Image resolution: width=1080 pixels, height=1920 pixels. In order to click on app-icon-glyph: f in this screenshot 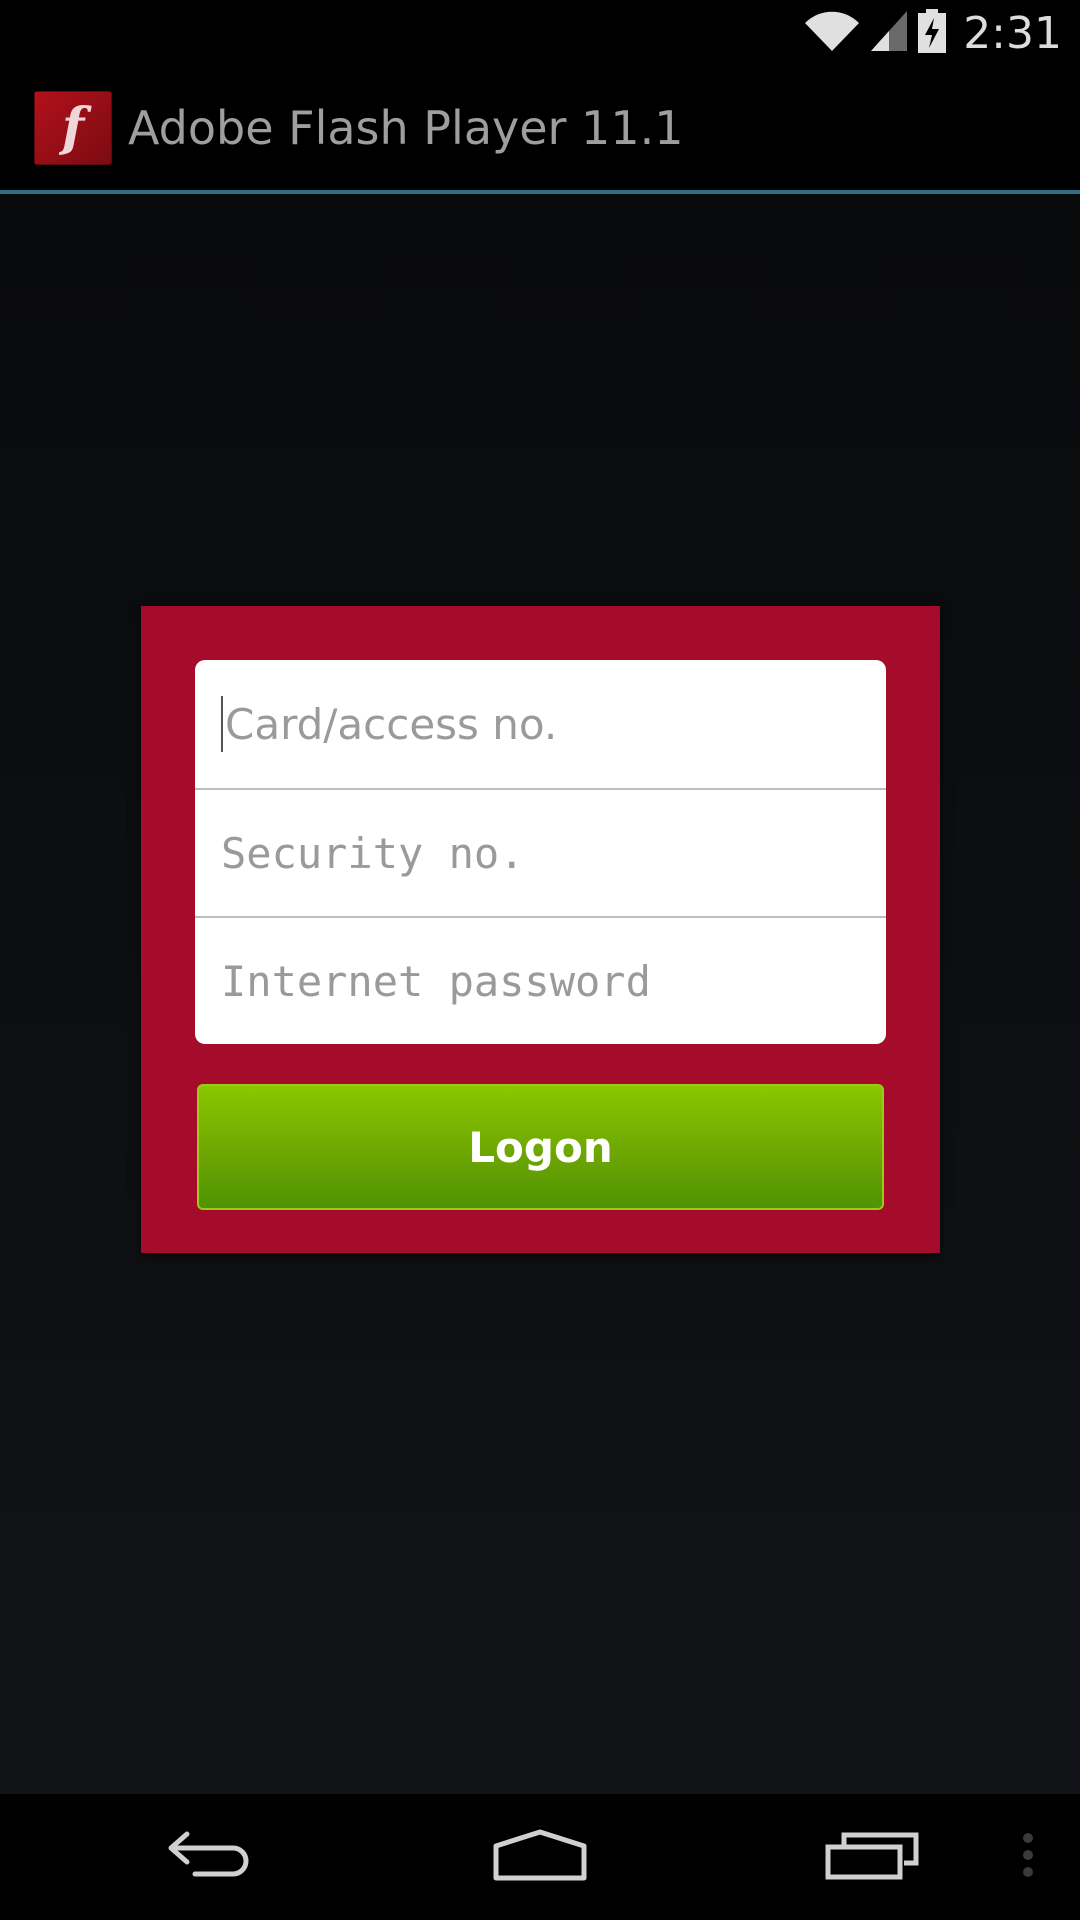, I will do `click(73, 127)`.